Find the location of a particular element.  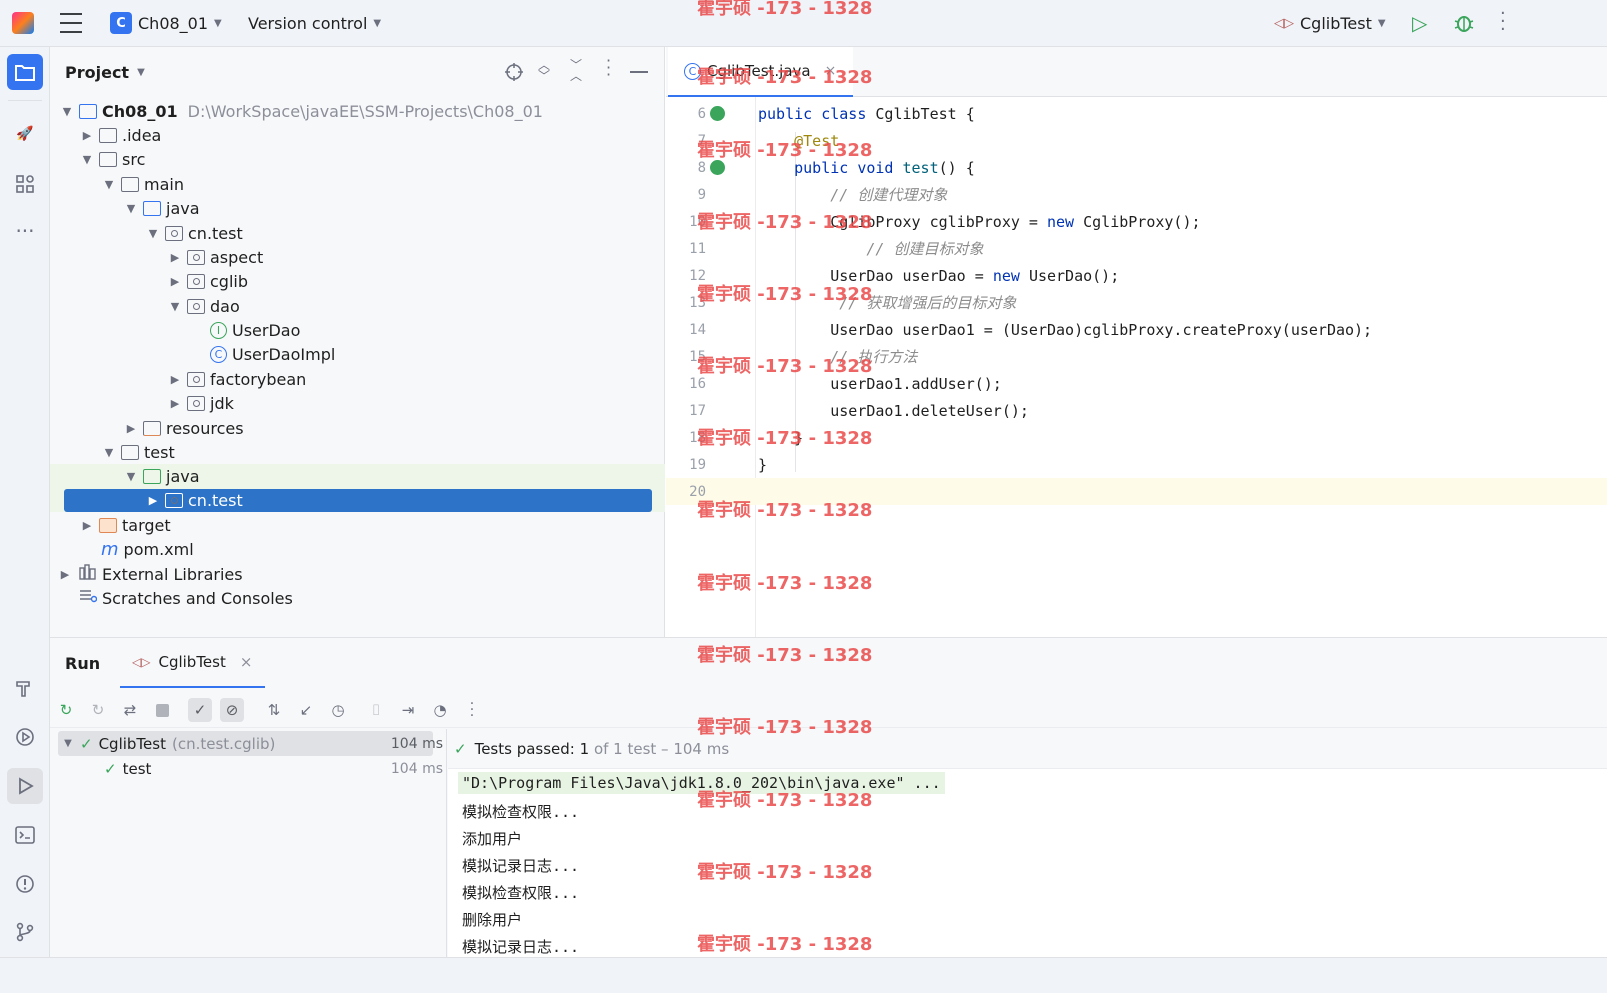

collapse-all-icon: ﹀ ︿ is located at coordinates (576, 70).